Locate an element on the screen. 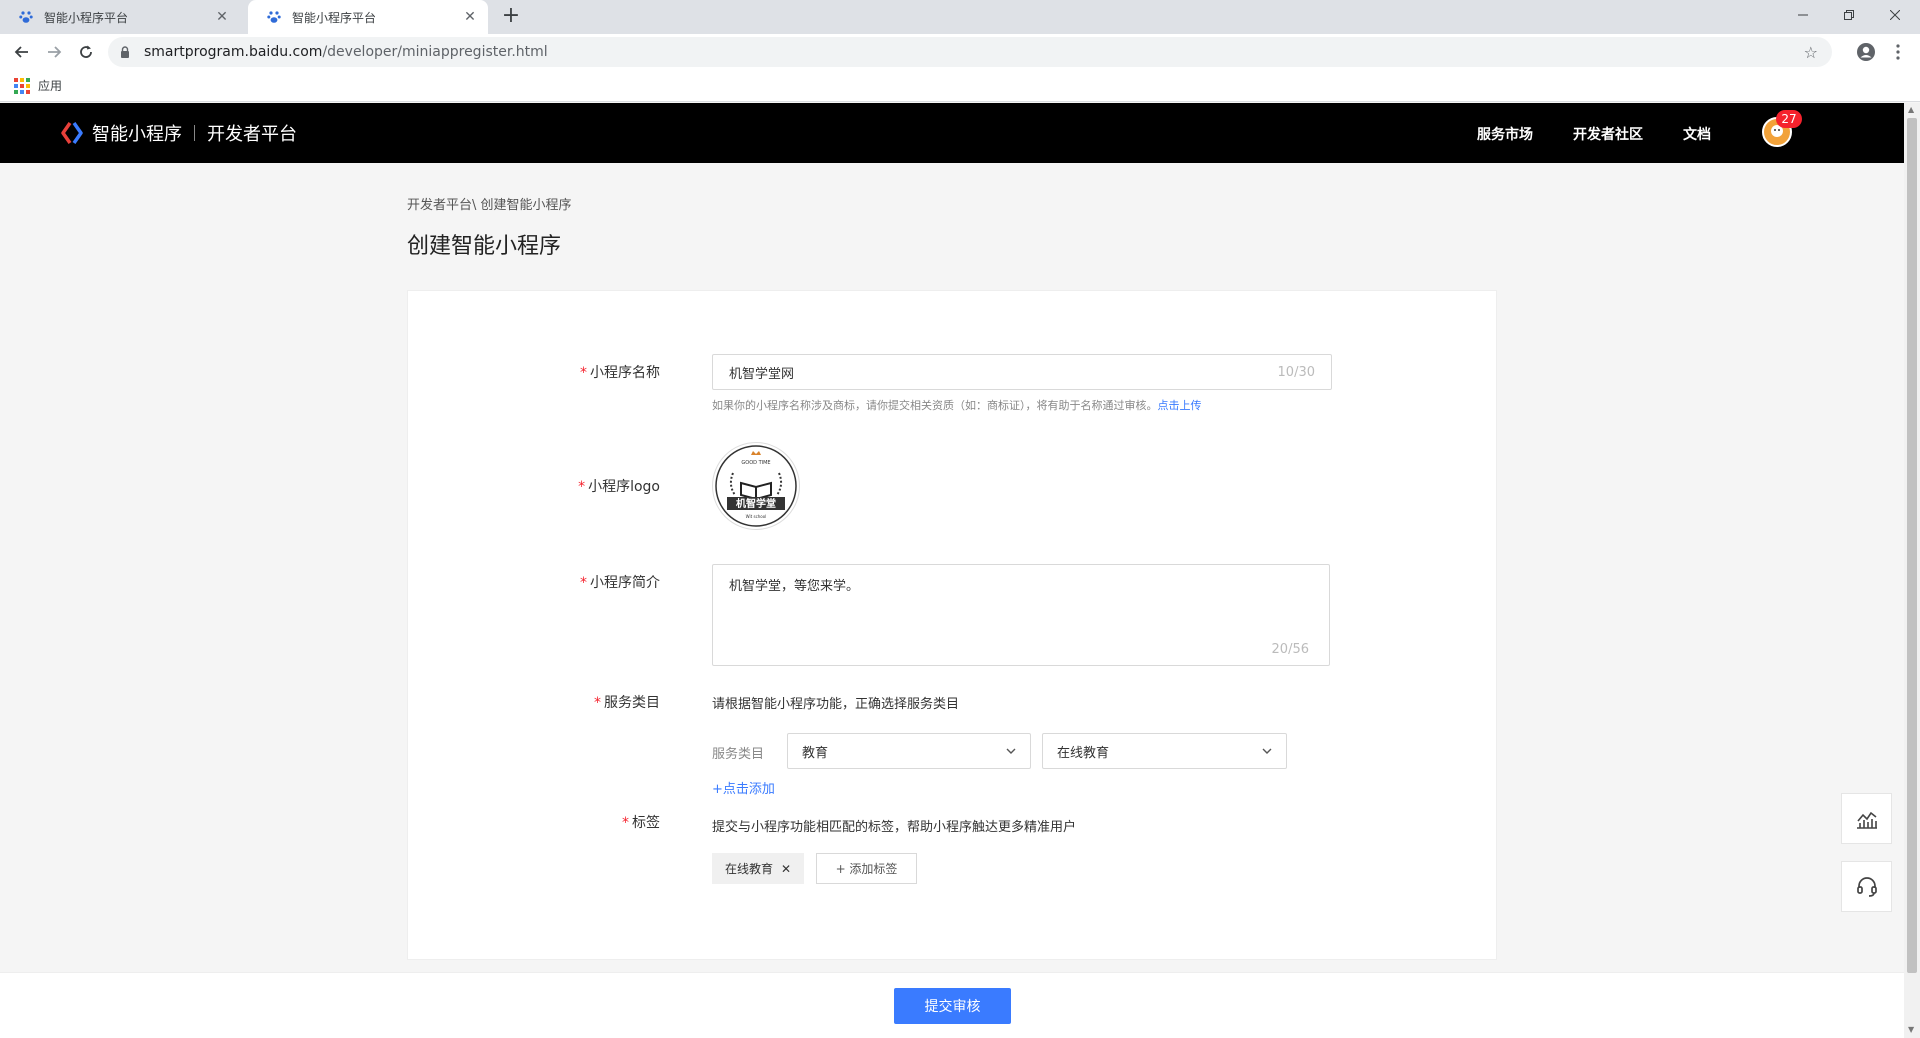 The height and width of the screenshot is (1038, 1920). primary-category-select: 教育 is located at coordinates (909, 751).